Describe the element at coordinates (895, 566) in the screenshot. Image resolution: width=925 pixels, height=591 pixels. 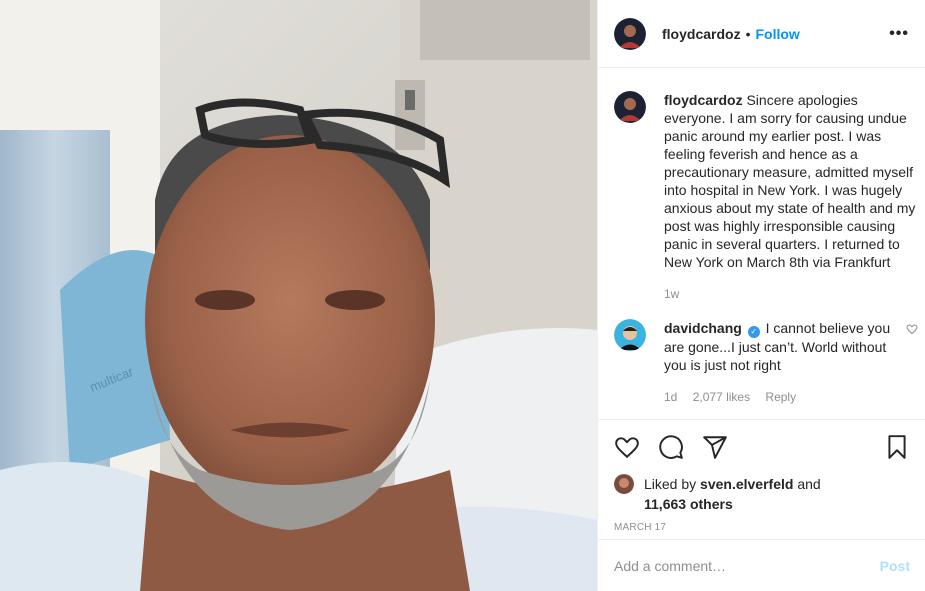
I see `post-comment-button: Post` at that location.